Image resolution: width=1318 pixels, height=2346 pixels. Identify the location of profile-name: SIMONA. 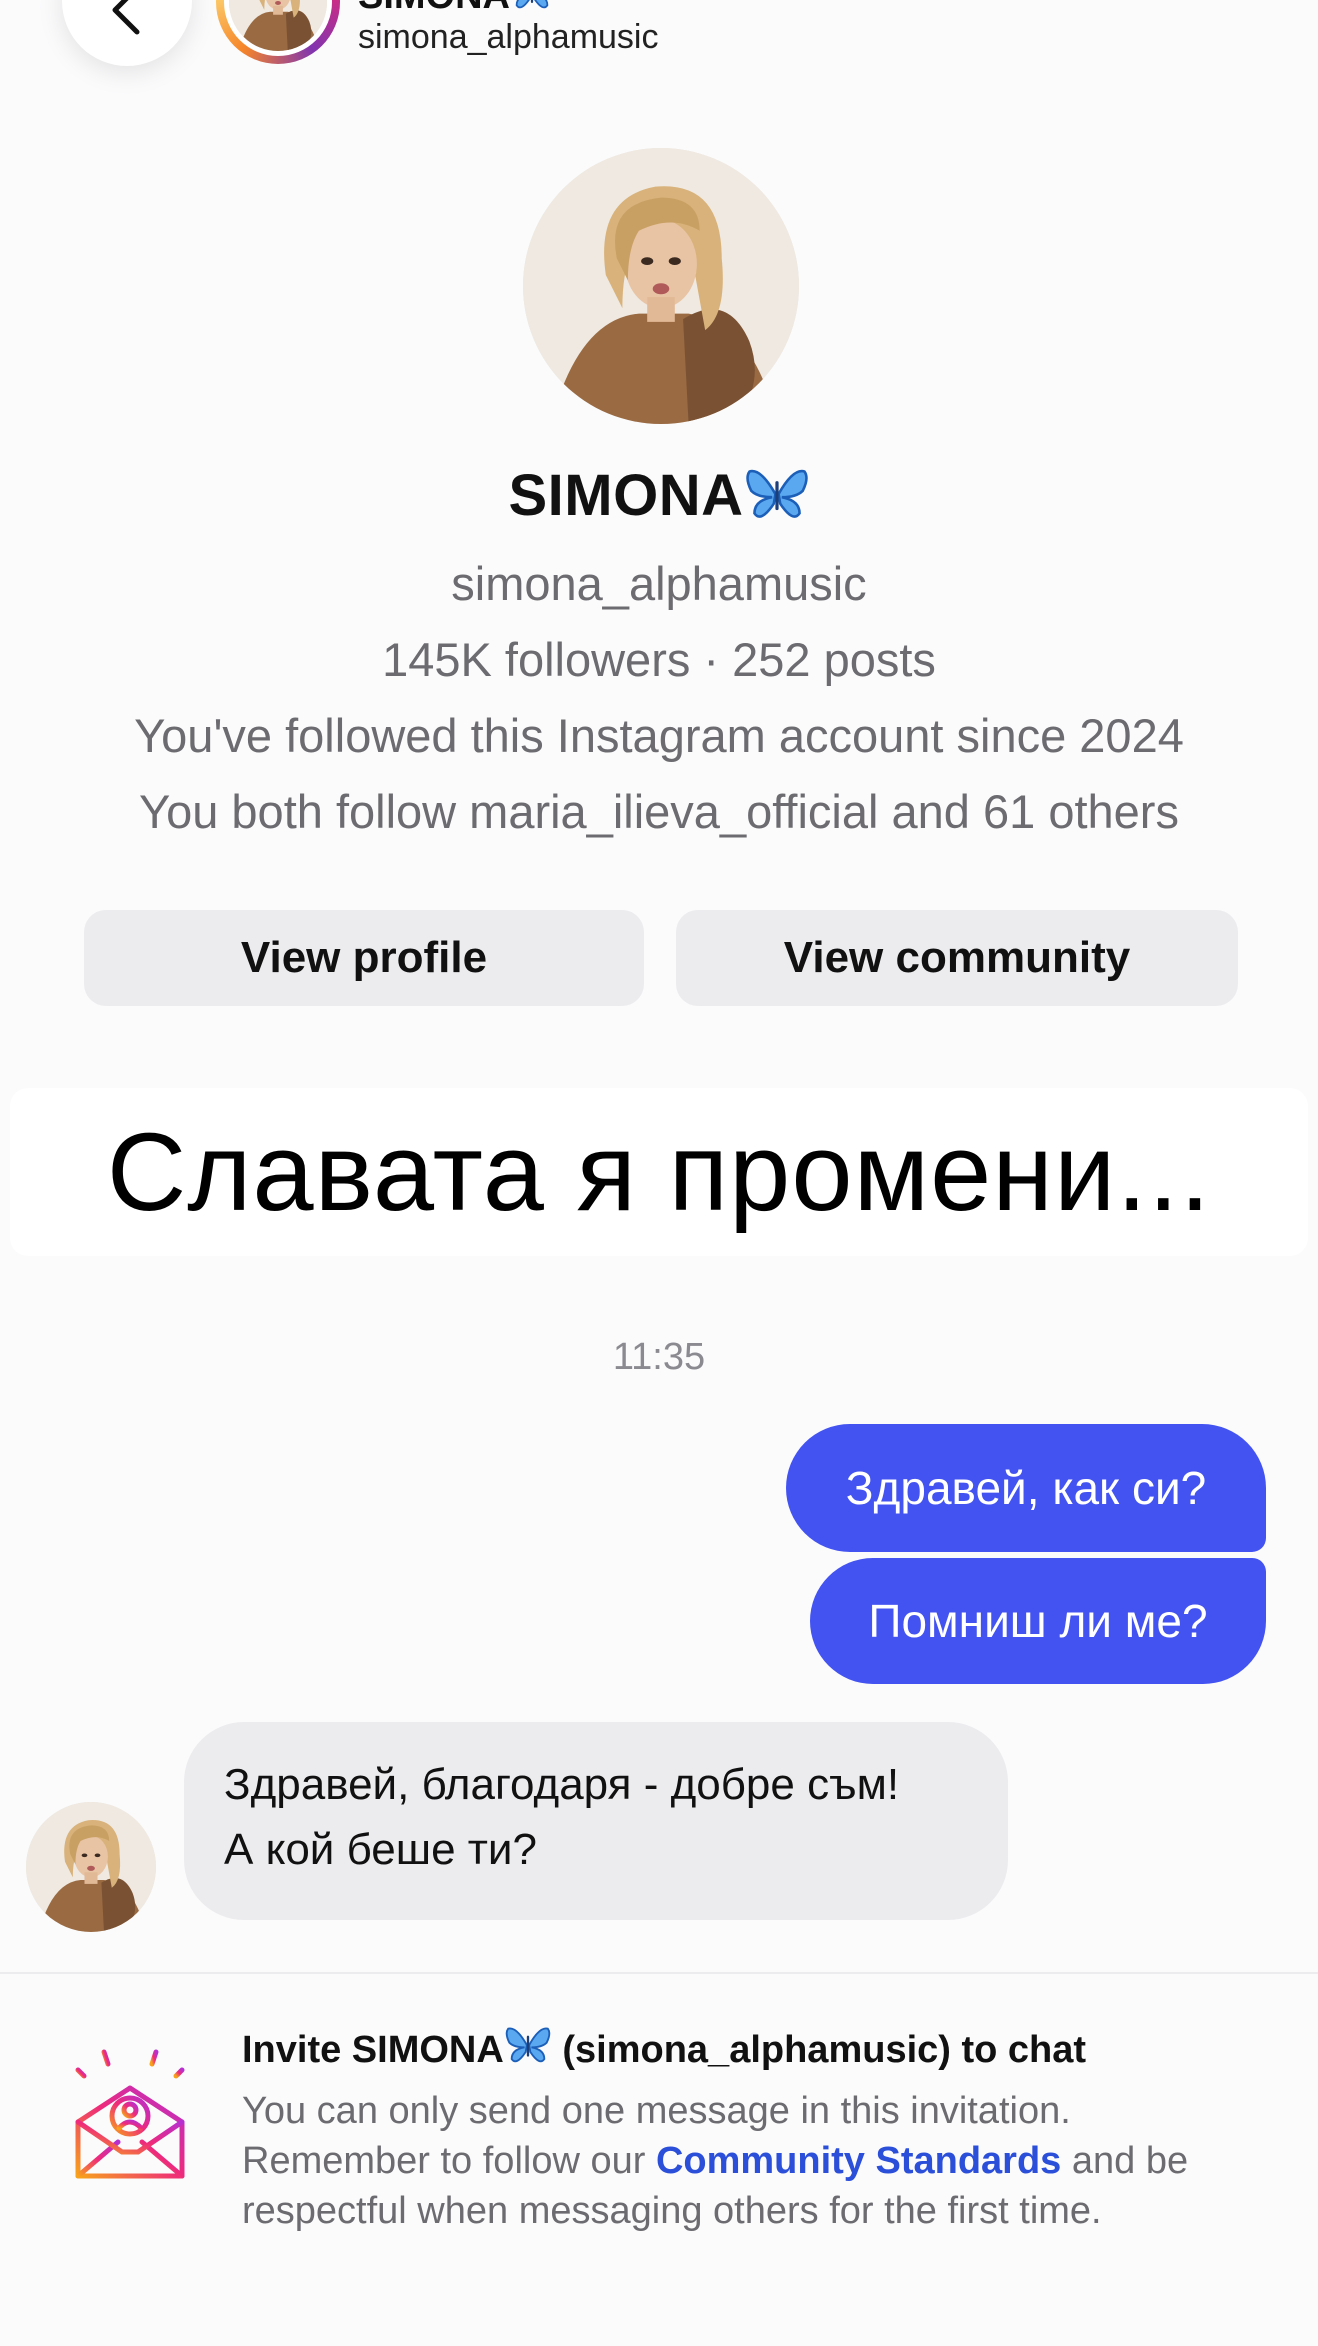
(659, 495).